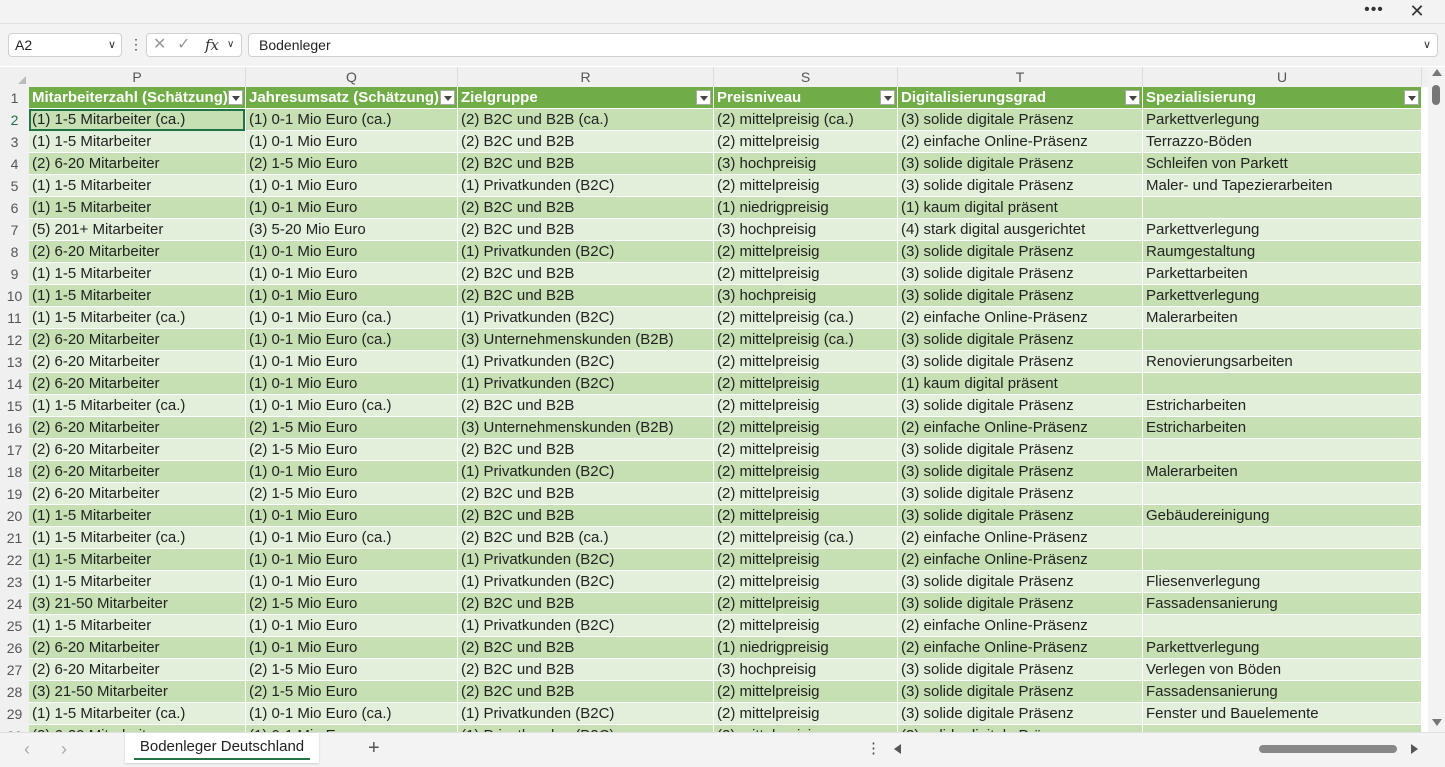 The width and height of the screenshot is (1445, 767). Describe the element at coordinates (183, 45) in the screenshot. I see `check-icon: ✓` at that location.